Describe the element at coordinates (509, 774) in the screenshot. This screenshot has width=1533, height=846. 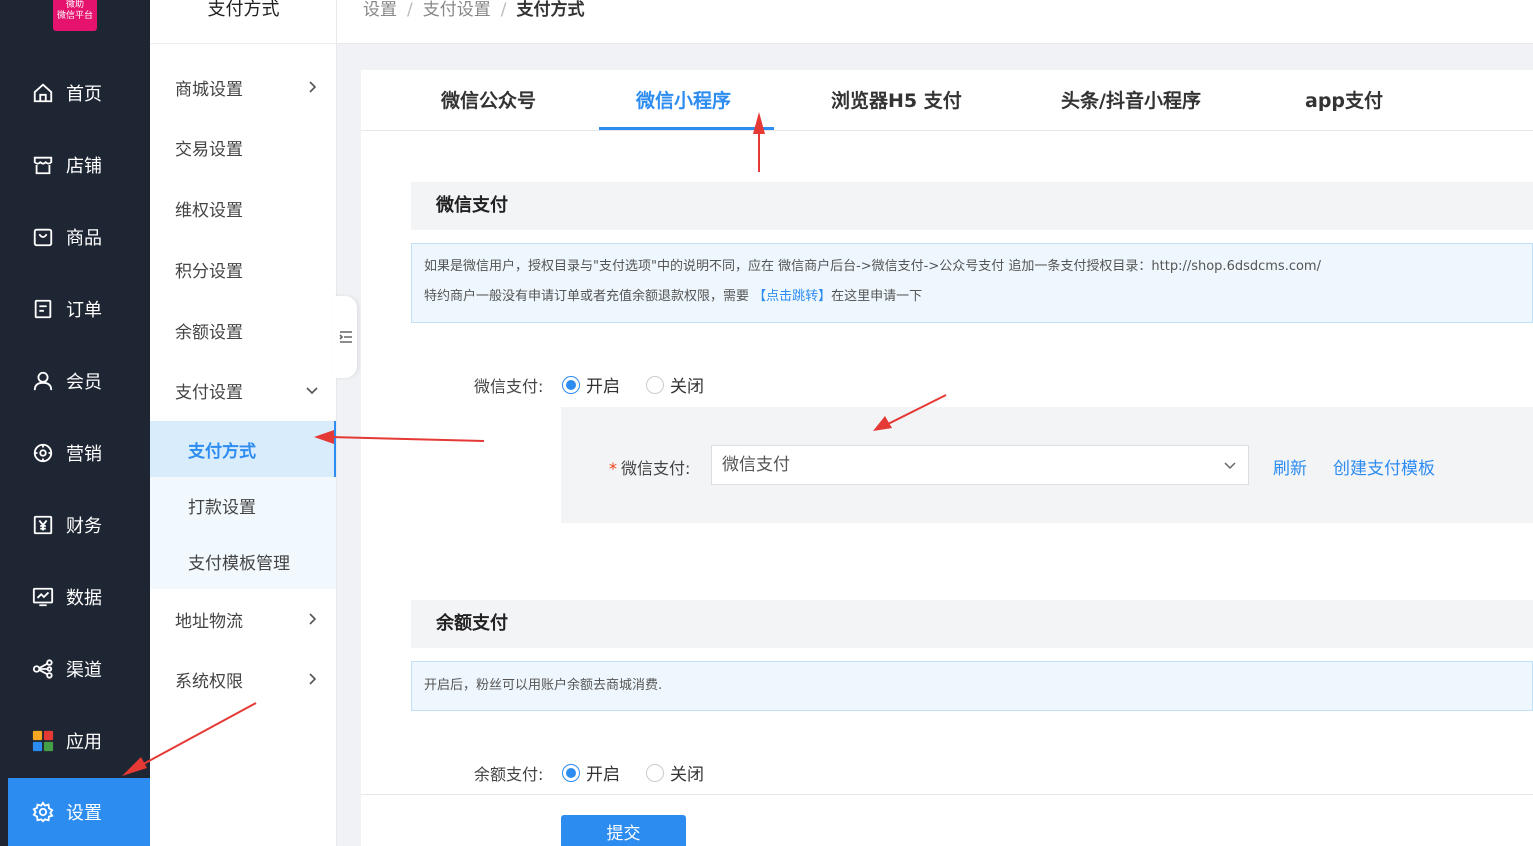
I see `balance-pay-toggle-label: 余额支付:` at that location.